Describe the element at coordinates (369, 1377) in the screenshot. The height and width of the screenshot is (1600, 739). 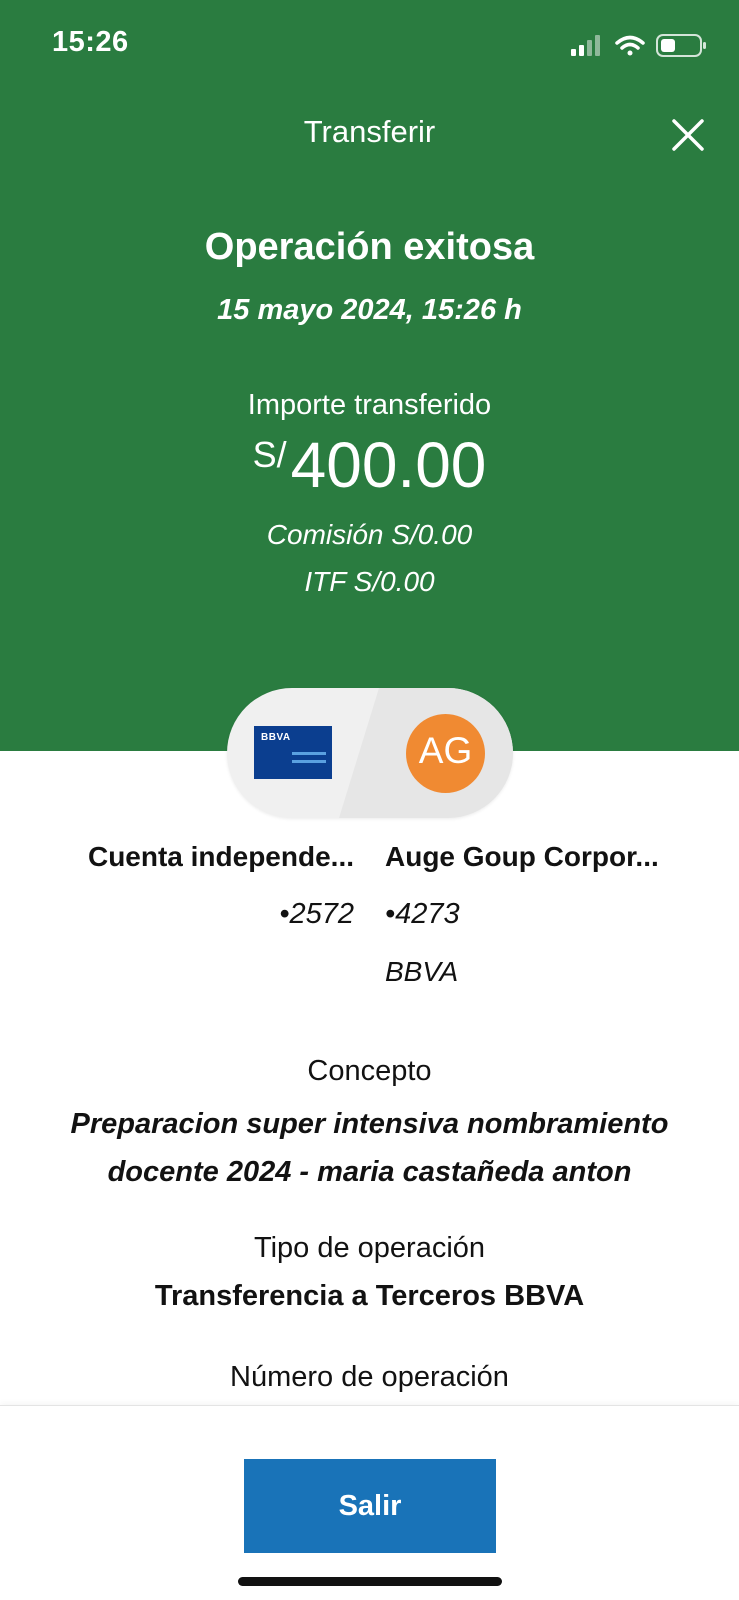
I see `operation-number-label: Número de operación` at that location.